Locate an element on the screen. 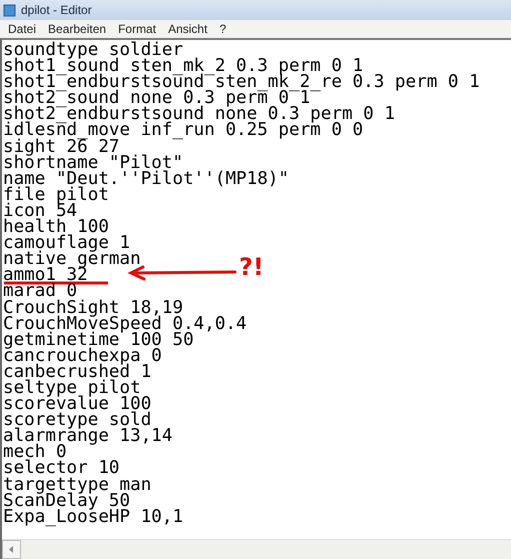  scroll-left-button is located at coordinates (11, 549).